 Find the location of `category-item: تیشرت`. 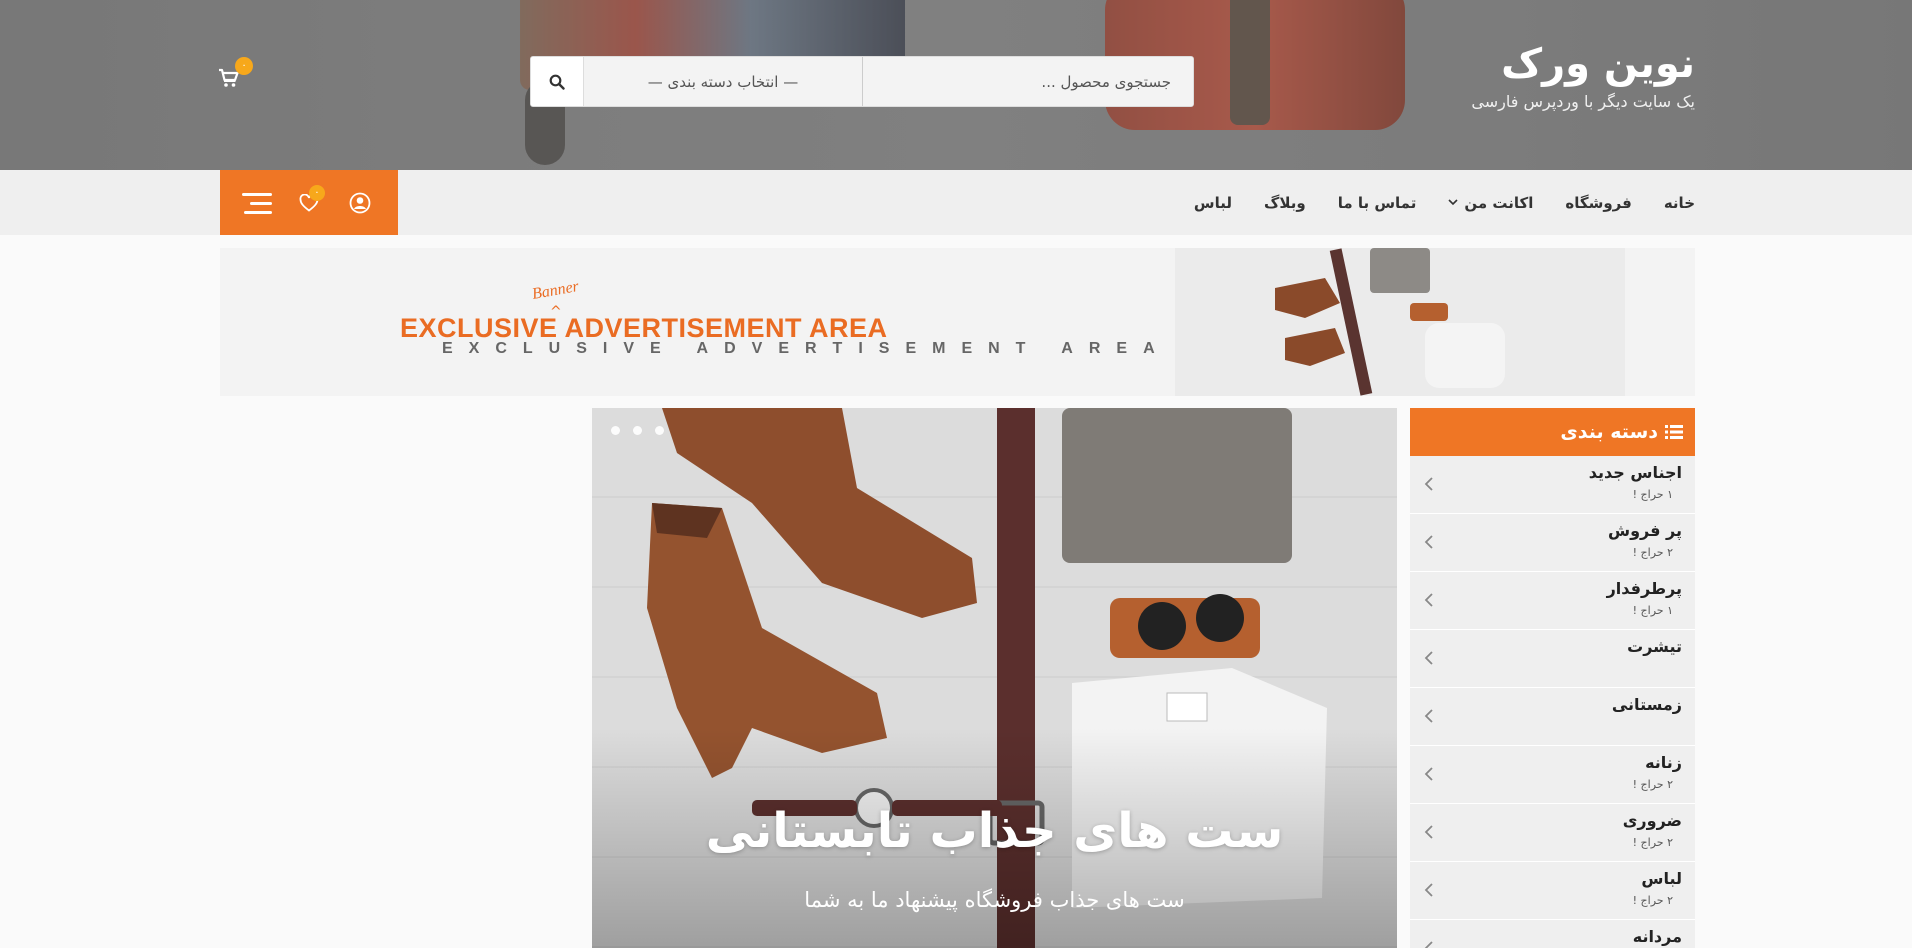

category-item: تیشرت is located at coordinates (1552, 659).